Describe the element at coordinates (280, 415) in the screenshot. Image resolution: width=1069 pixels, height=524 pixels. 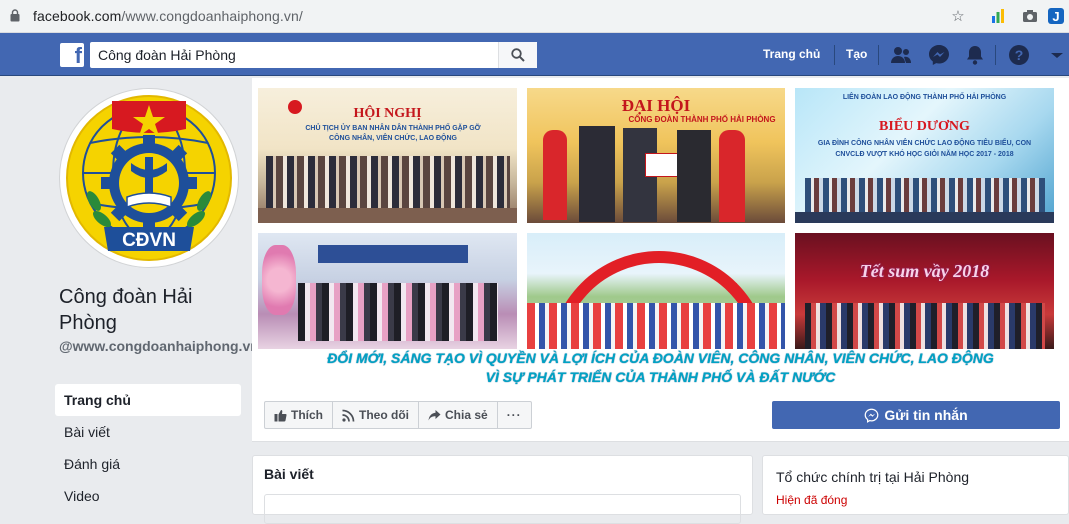
I see `thumbs-up-icon` at that location.